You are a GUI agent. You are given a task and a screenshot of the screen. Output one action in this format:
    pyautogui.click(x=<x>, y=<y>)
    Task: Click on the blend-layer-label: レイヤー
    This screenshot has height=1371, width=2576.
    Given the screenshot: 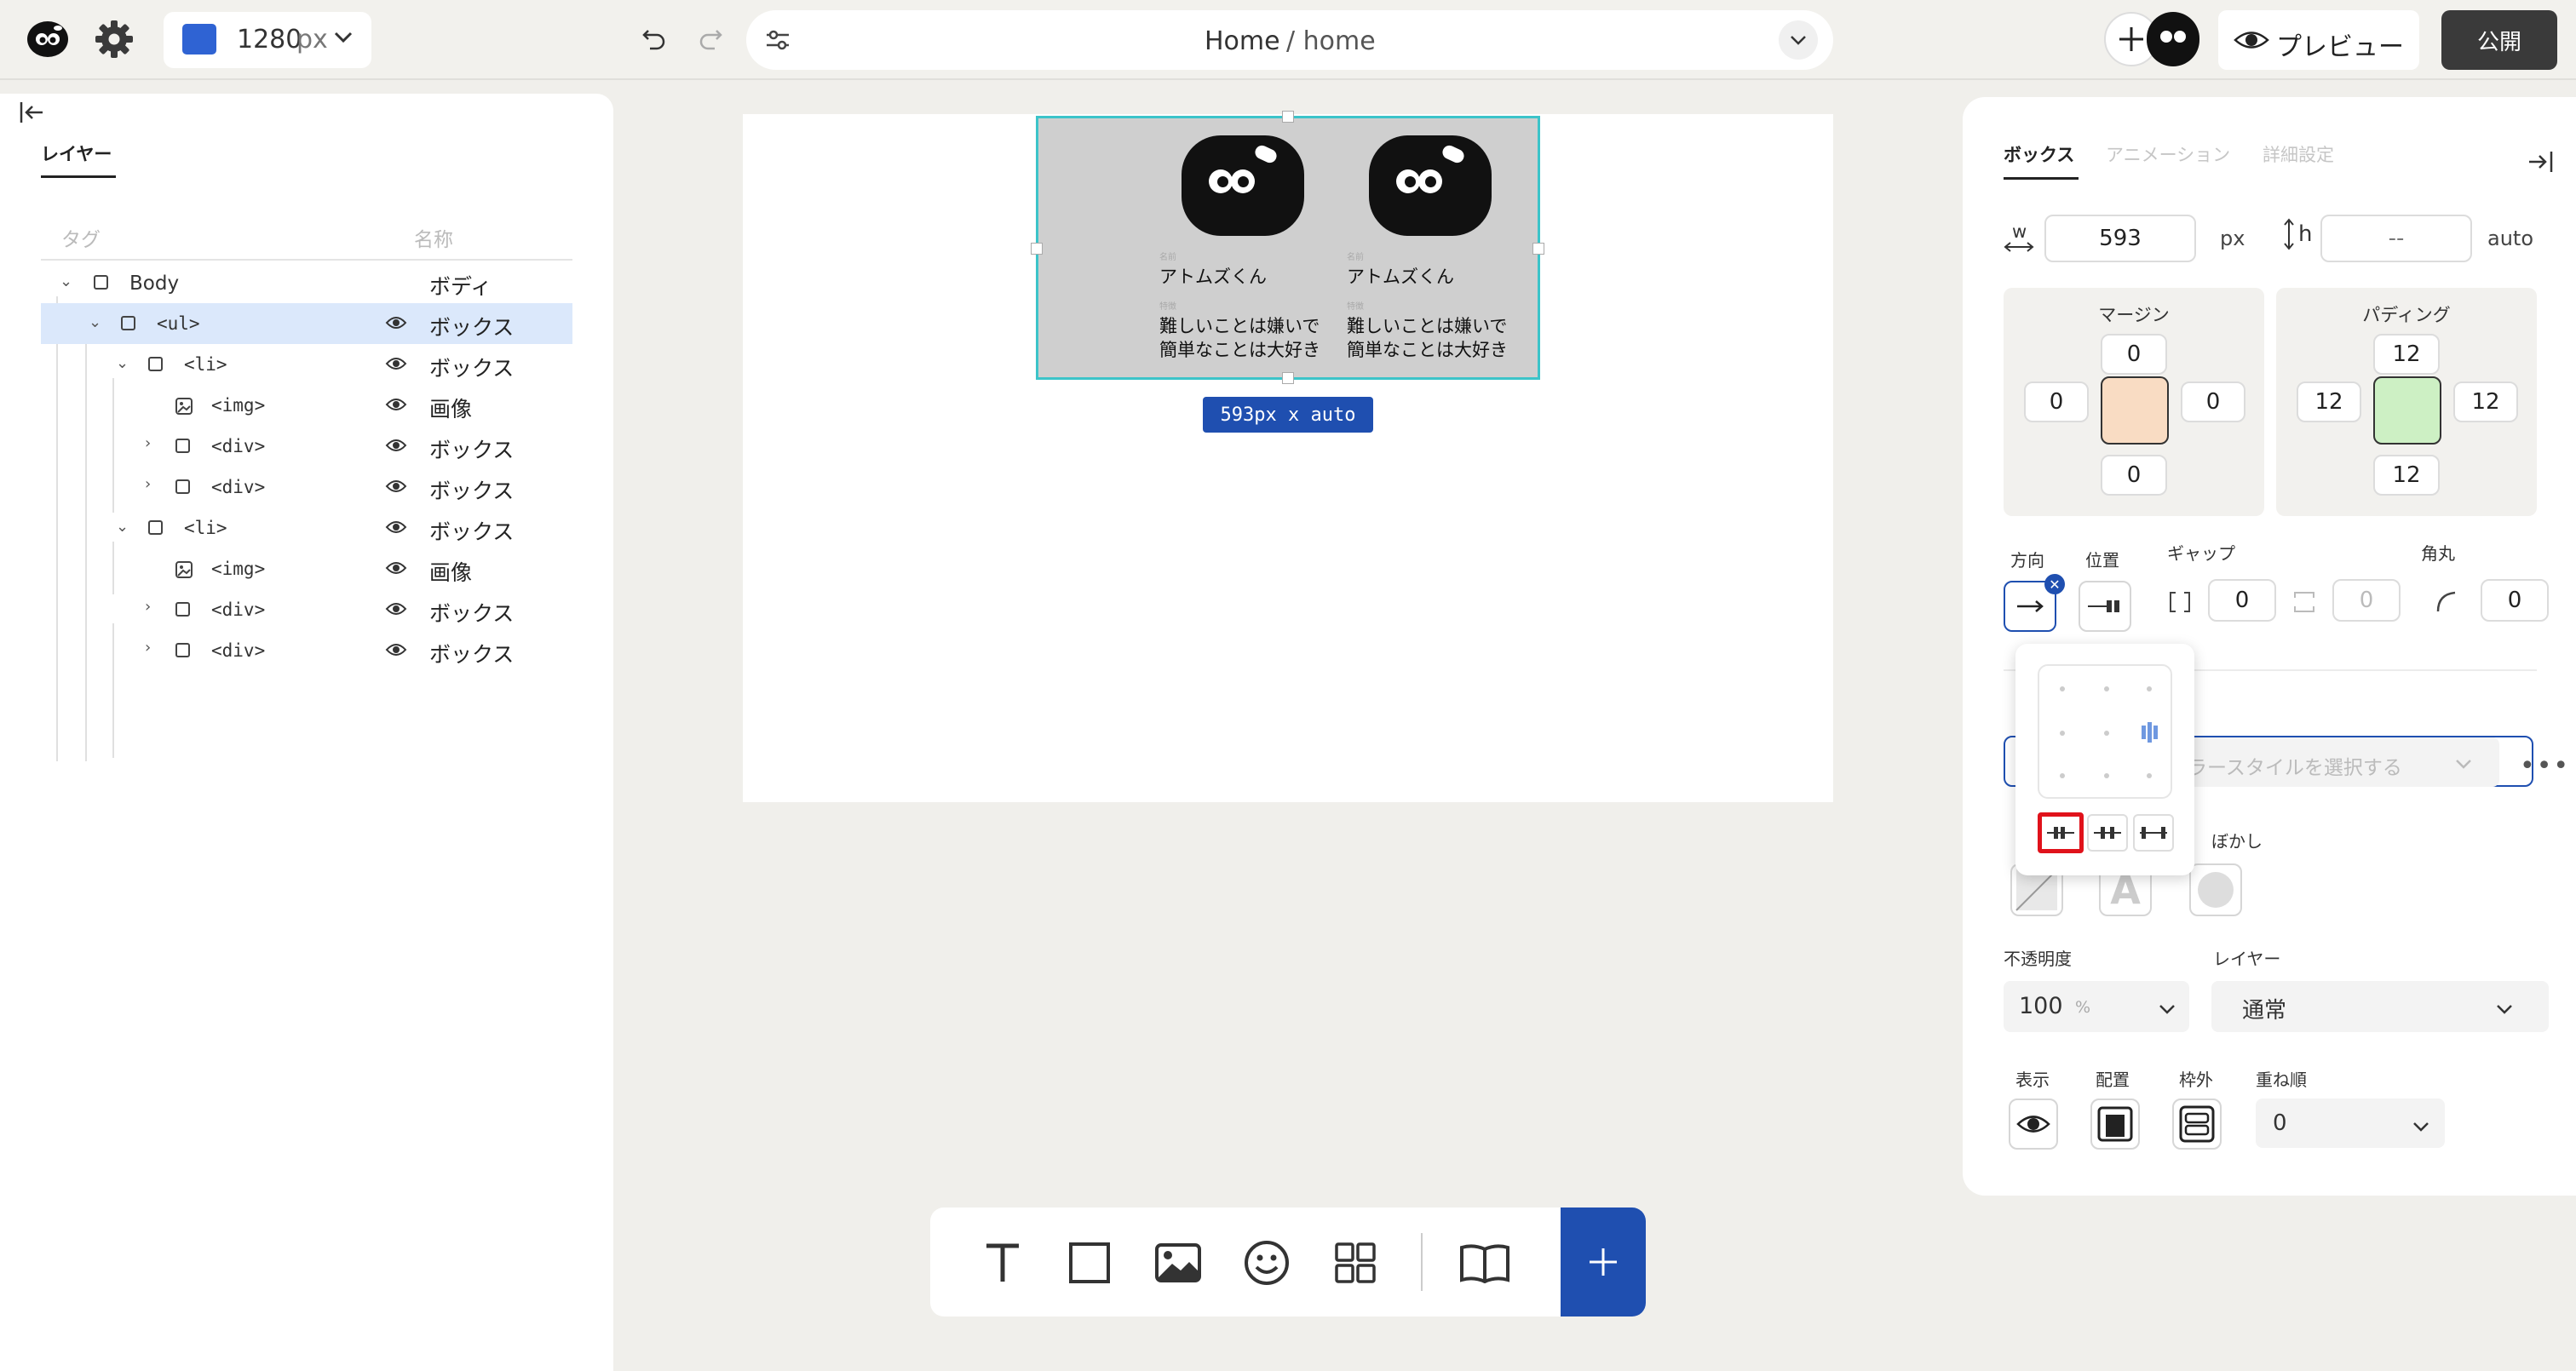 What is the action you would take?
    pyautogui.click(x=2247, y=959)
    